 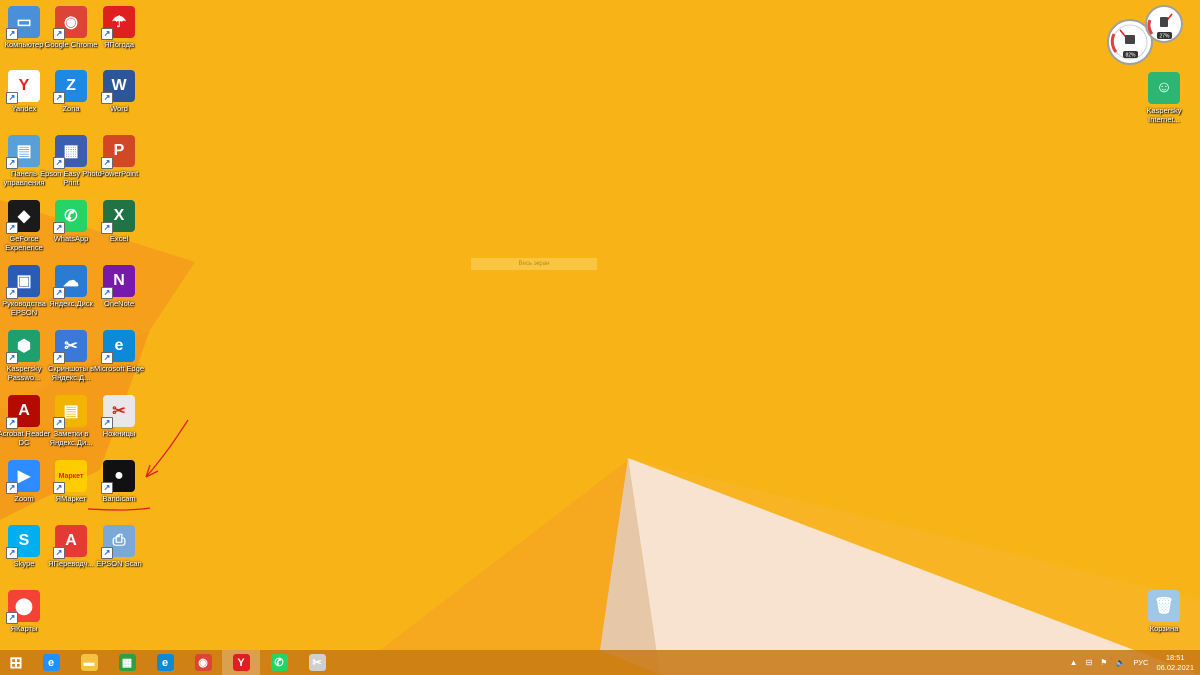 What do you see at coordinates (1164, 628) in the screenshot?
I see `desktop-shortcut-label: Корзина` at bounding box center [1164, 628].